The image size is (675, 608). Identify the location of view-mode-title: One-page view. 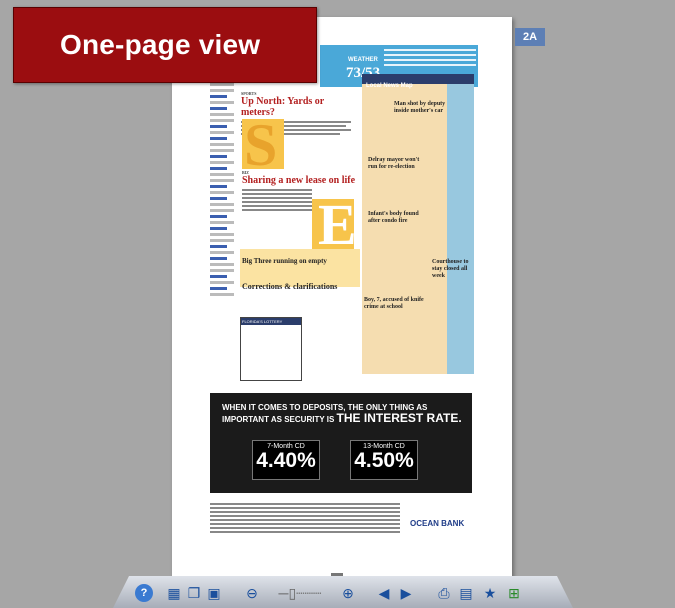
(160, 44).